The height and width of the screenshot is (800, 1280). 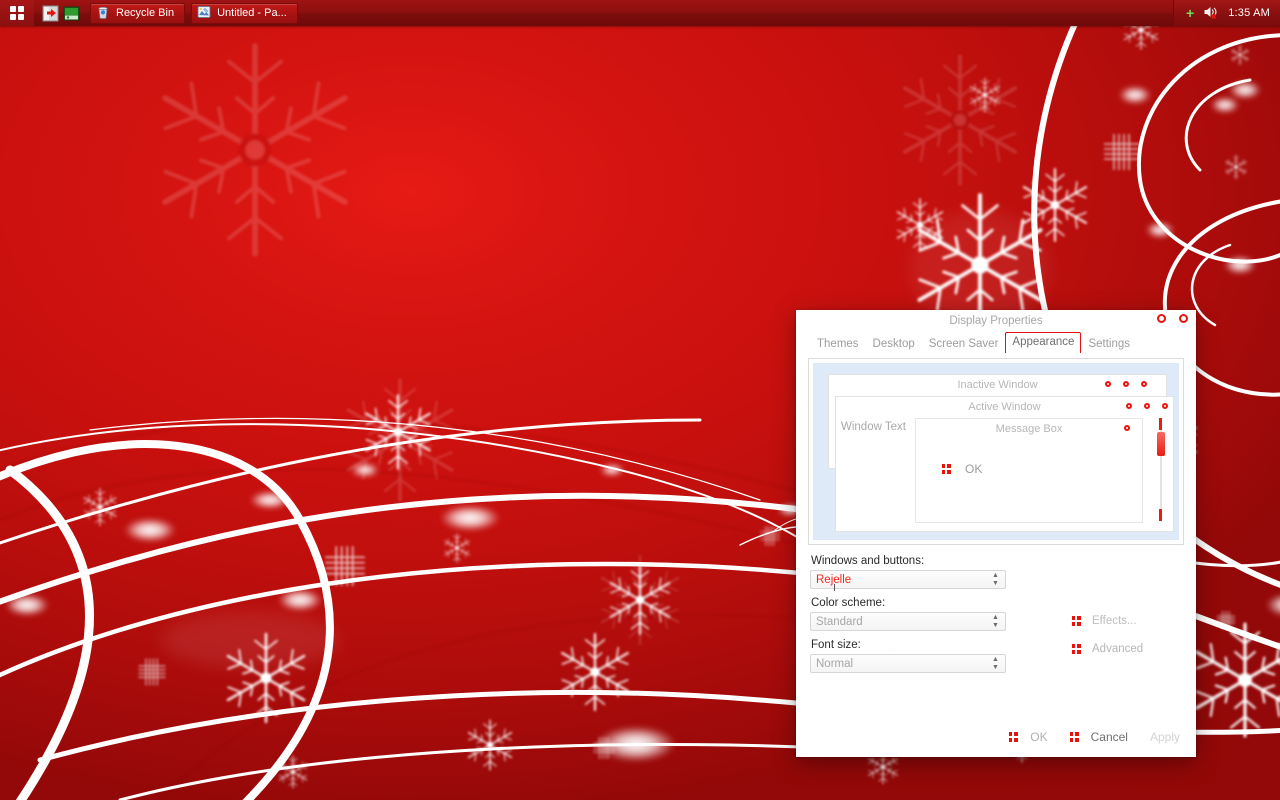 I want to click on windows-and-buttons-value: Rejelle, so click(x=834, y=579).